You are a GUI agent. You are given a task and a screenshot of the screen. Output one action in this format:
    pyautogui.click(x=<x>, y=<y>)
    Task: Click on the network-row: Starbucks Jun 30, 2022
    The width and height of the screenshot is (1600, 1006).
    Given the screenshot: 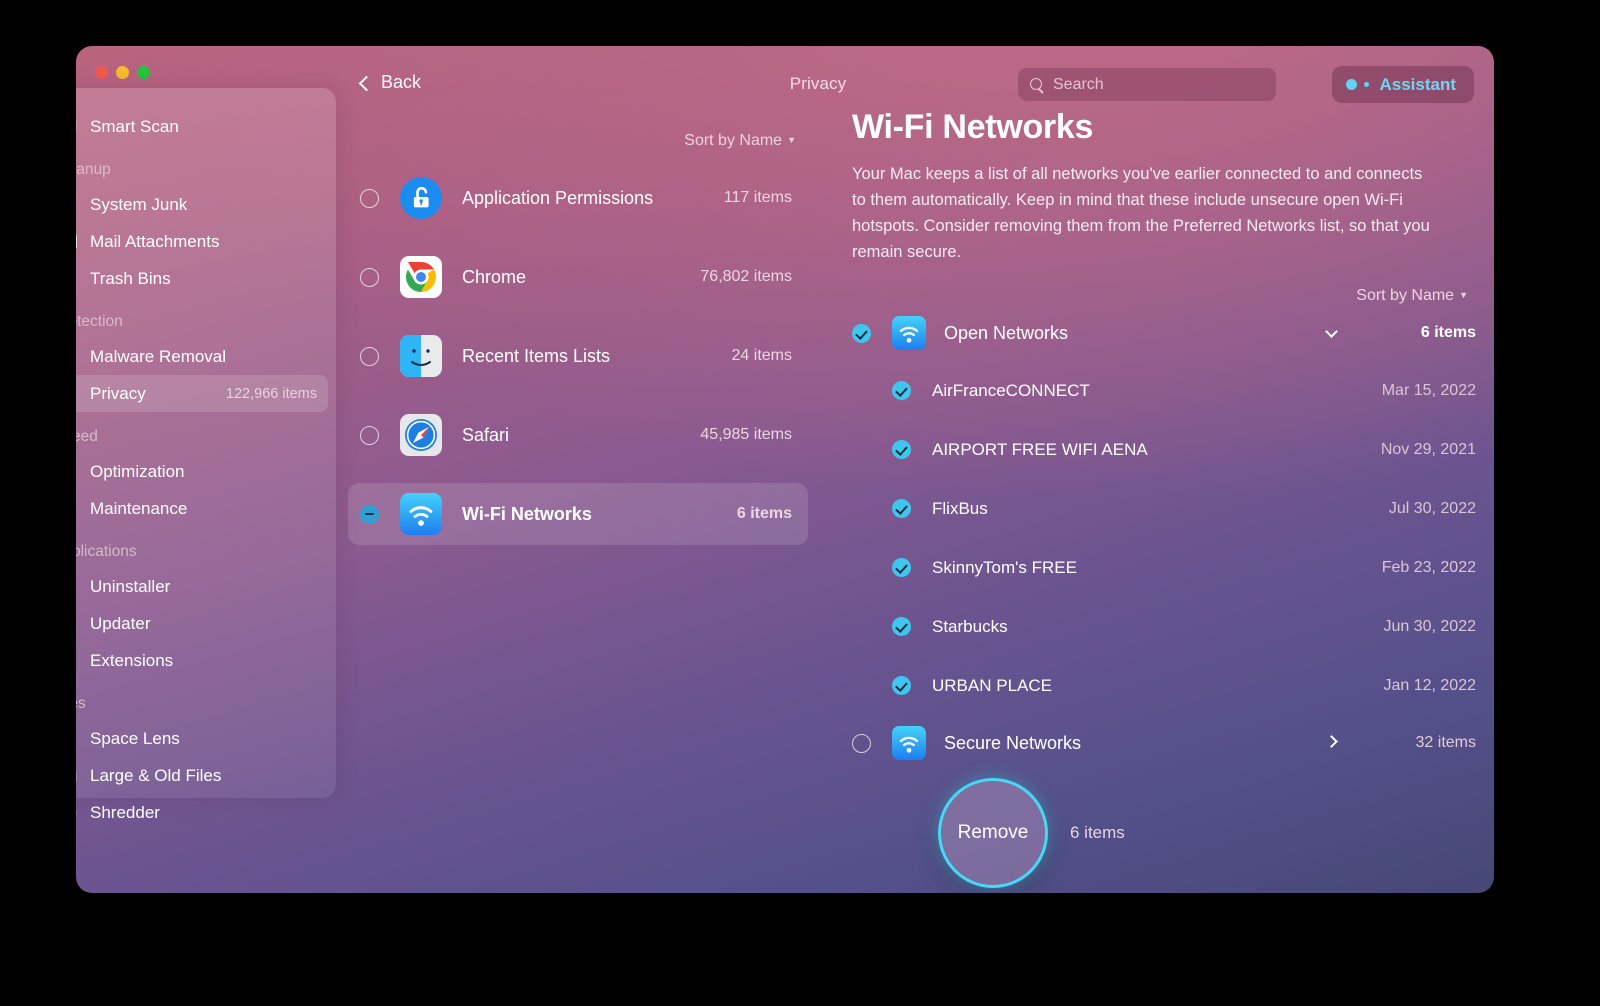 What is the action you would take?
    pyautogui.click(x=1164, y=626)
    